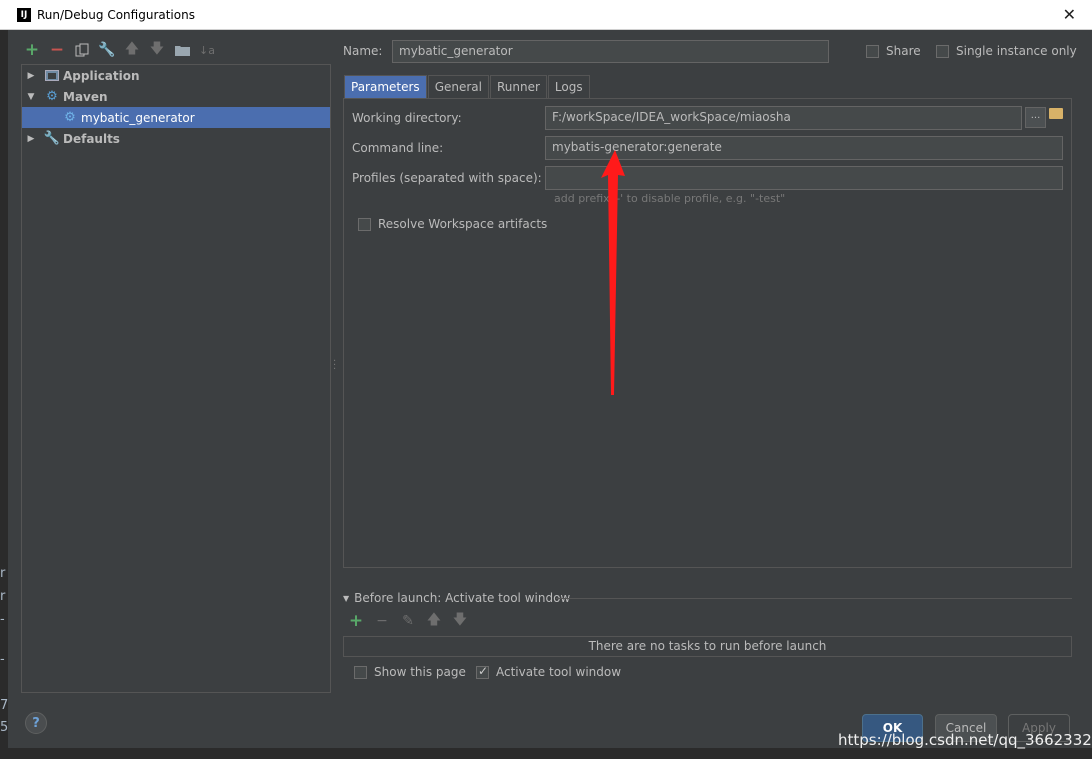  I want to click on before-launch-label: Before launch: Activate tool window, so click(462, 598).